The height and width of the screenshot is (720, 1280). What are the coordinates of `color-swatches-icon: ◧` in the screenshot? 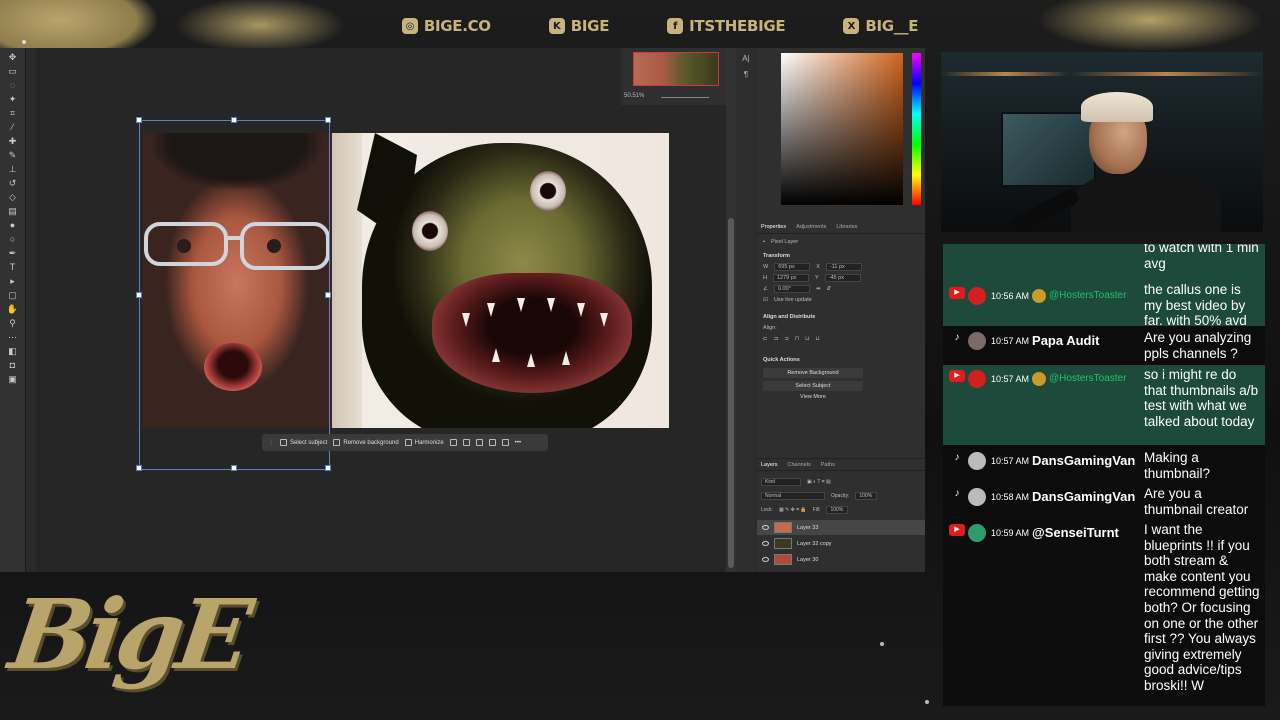 It's located at (13, 351).